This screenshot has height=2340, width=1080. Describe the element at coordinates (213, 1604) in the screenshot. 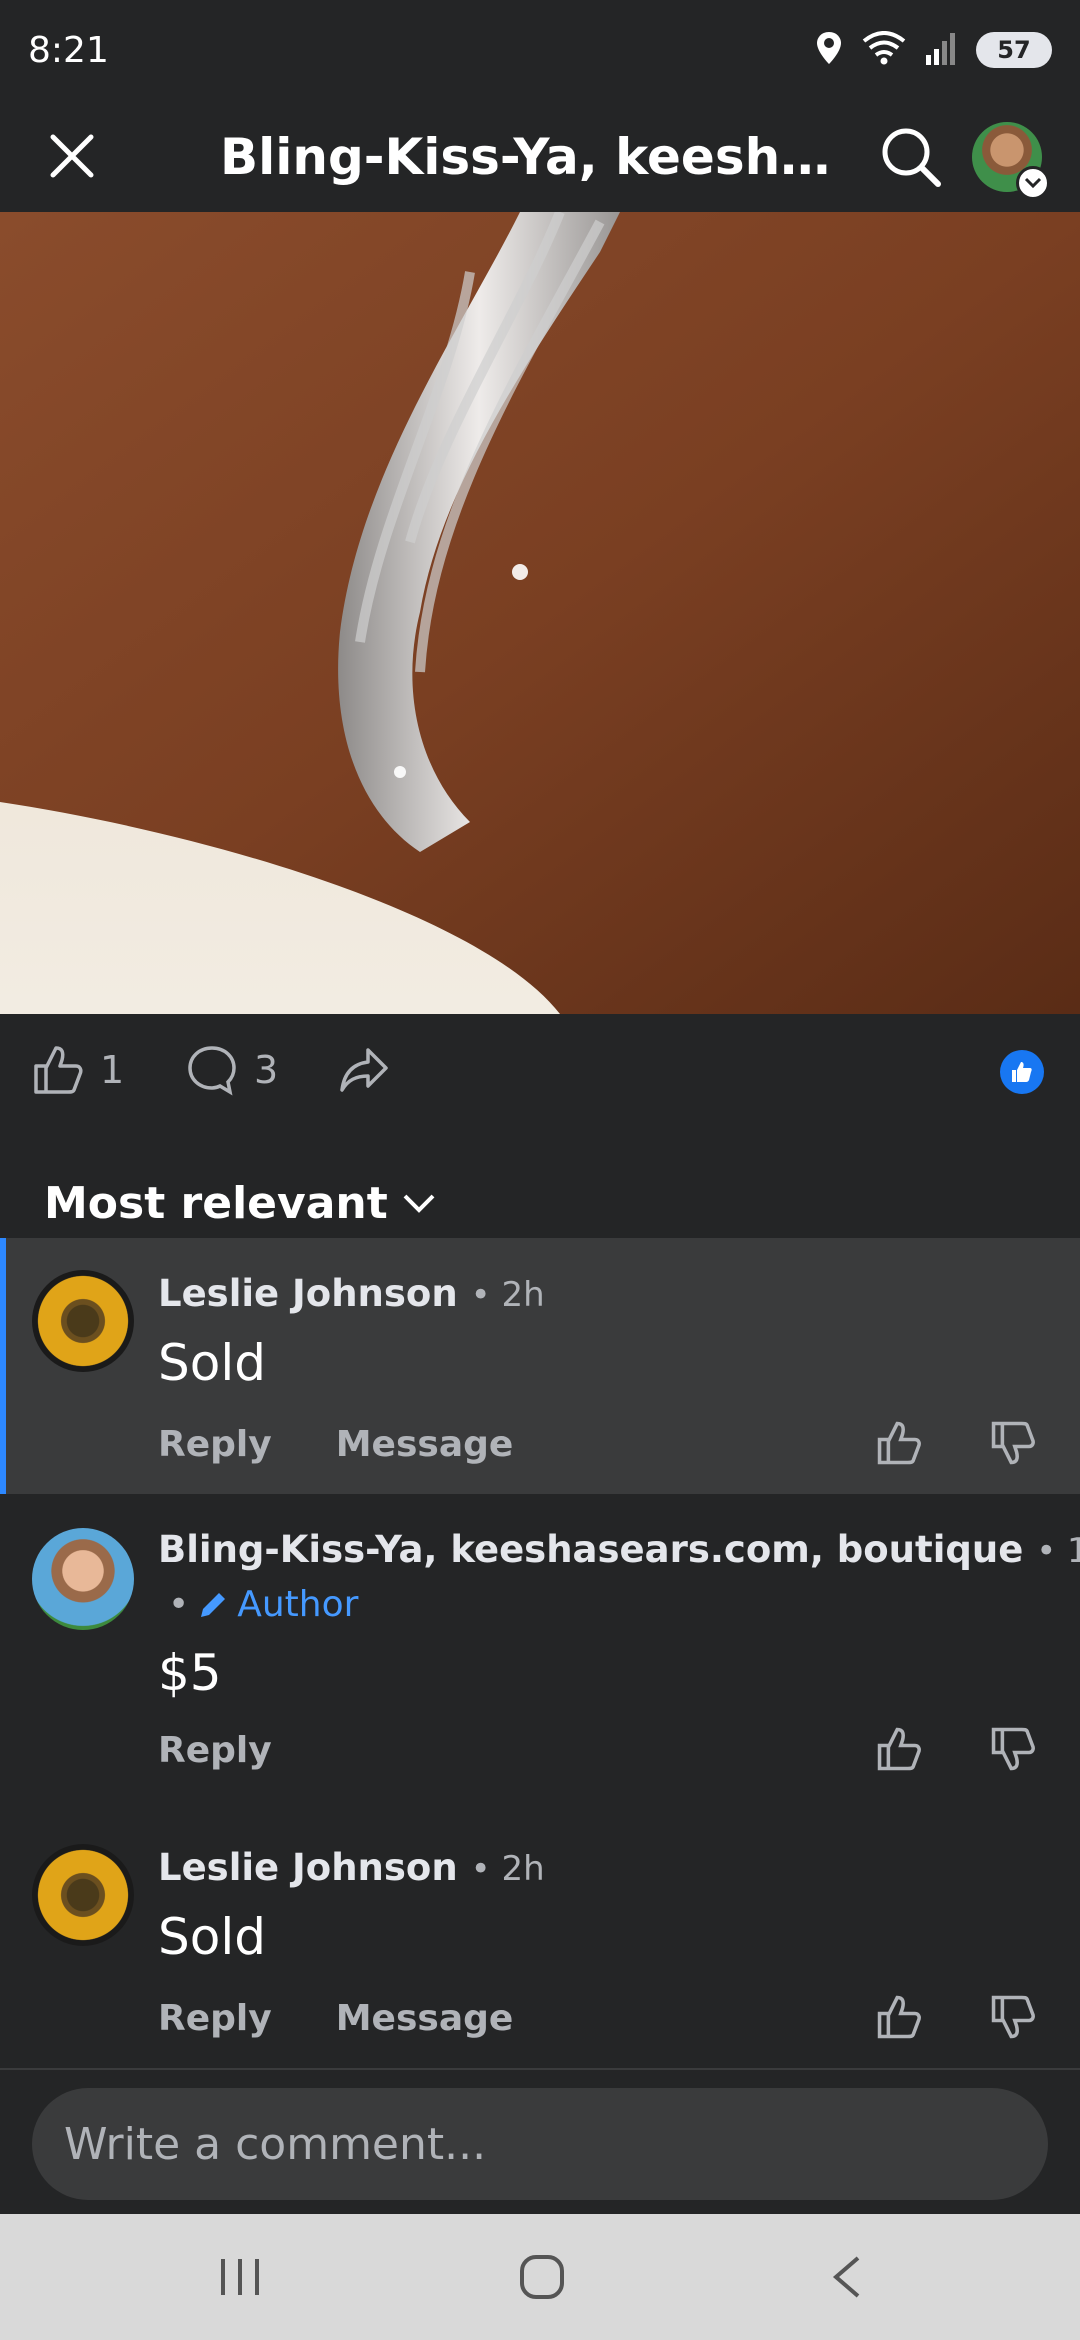

I see `pencil-icon` at that location.